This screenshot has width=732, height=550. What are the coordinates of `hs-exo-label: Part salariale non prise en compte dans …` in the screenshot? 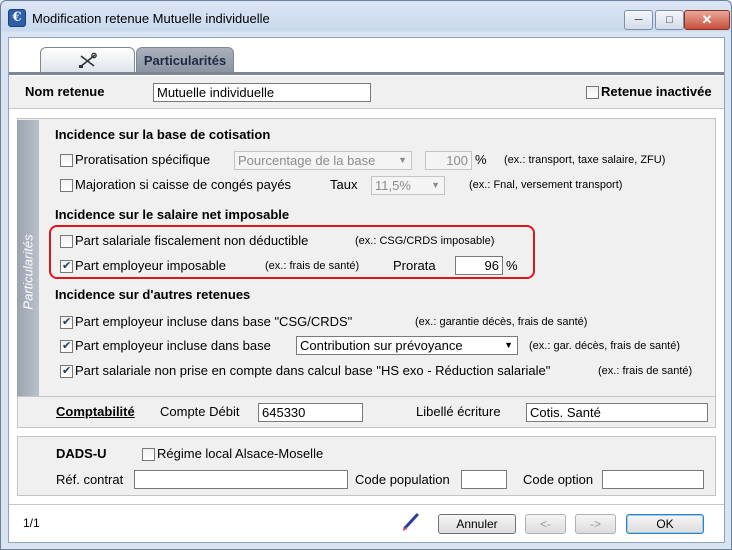 It's located at (313, 370).